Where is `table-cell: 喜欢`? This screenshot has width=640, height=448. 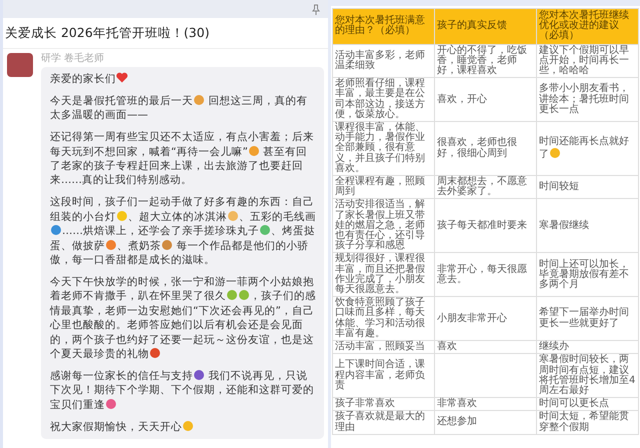
table-cell: 喜欢 is located at coordinates (447, 346).